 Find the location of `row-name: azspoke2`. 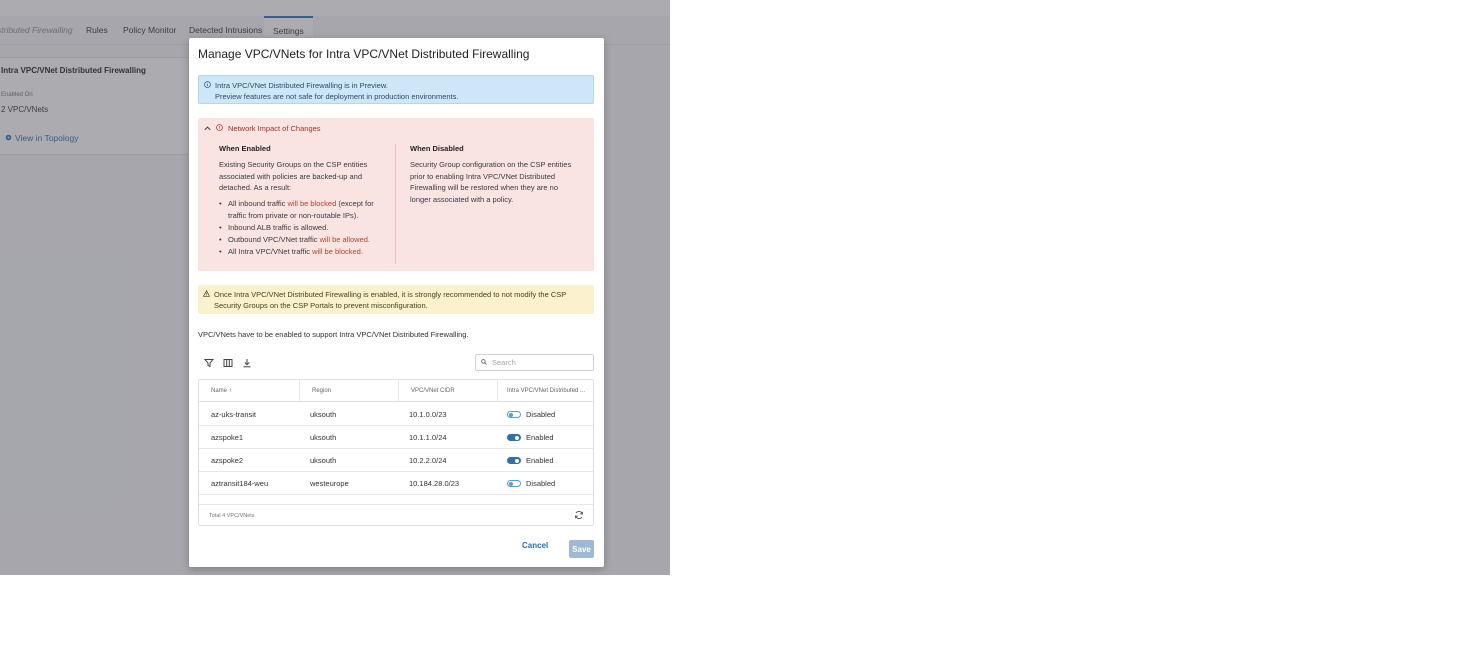

row-name: azspoke2 is located at coordinates (227, 460).